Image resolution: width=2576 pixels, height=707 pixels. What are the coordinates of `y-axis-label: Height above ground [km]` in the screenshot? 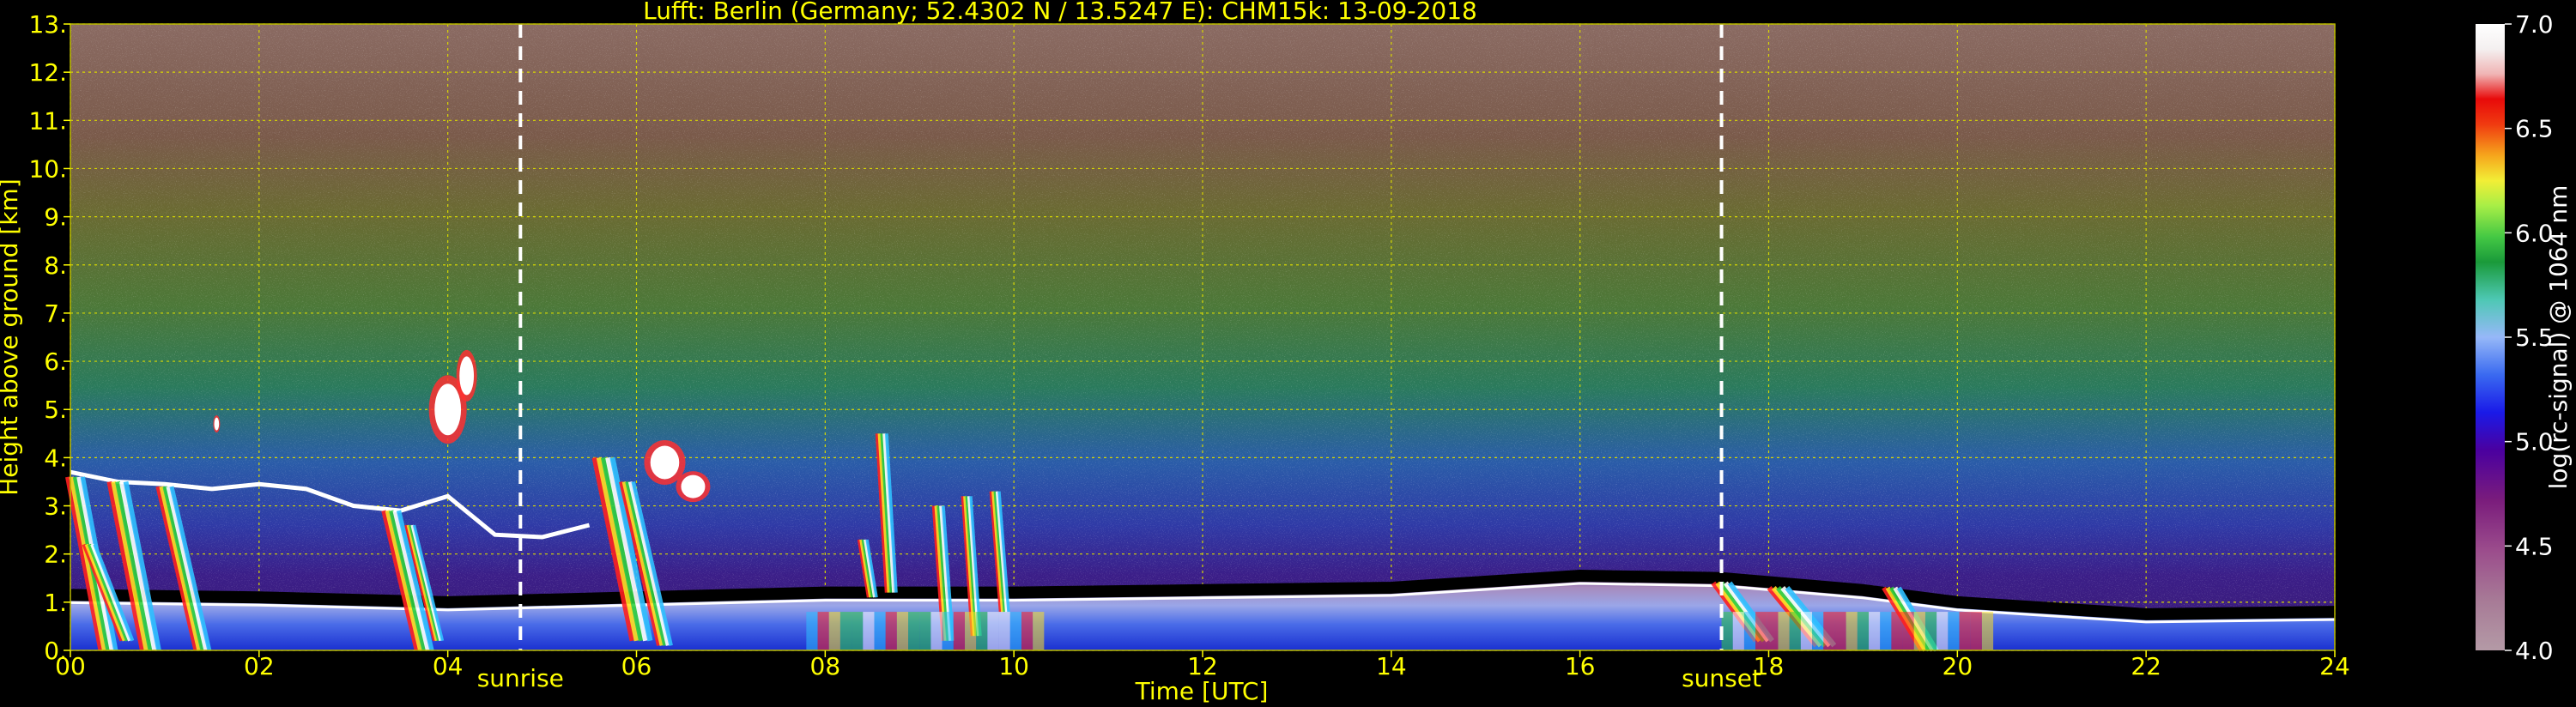 It's located at (11, 337).